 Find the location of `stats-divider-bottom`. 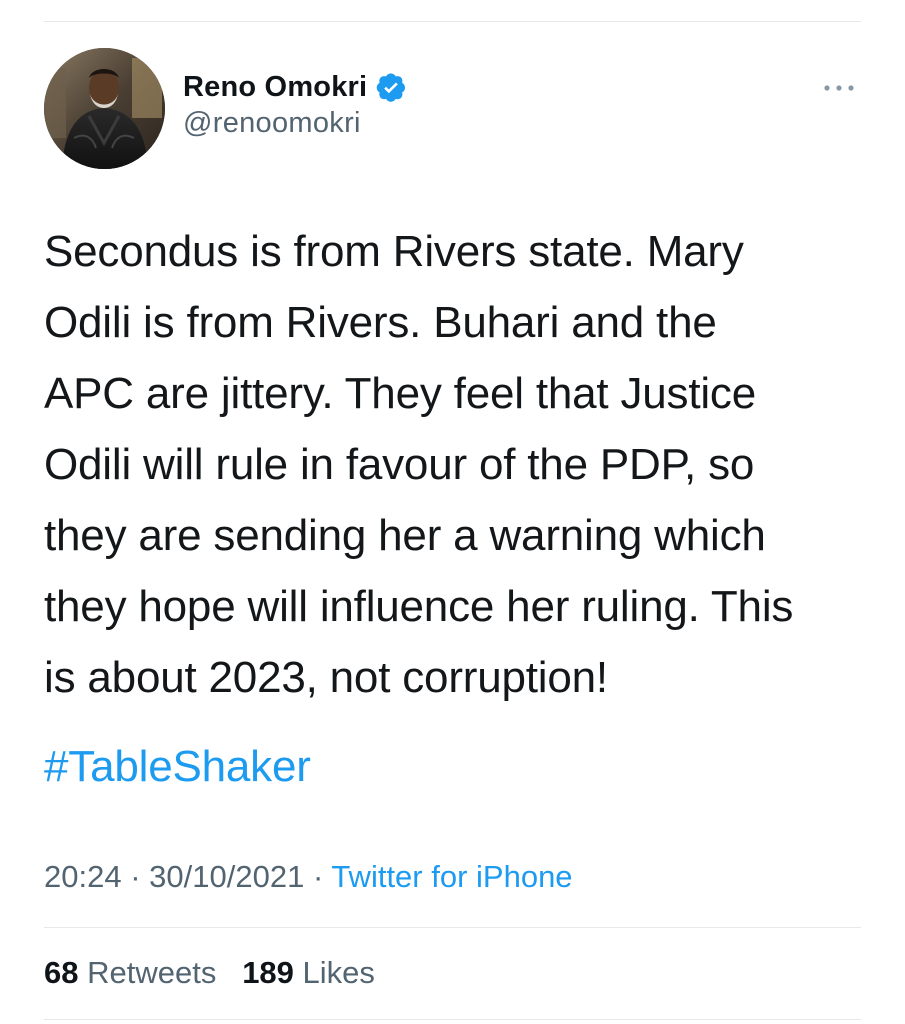

stats-divider-bottom is located at coordinates (452, 1019).